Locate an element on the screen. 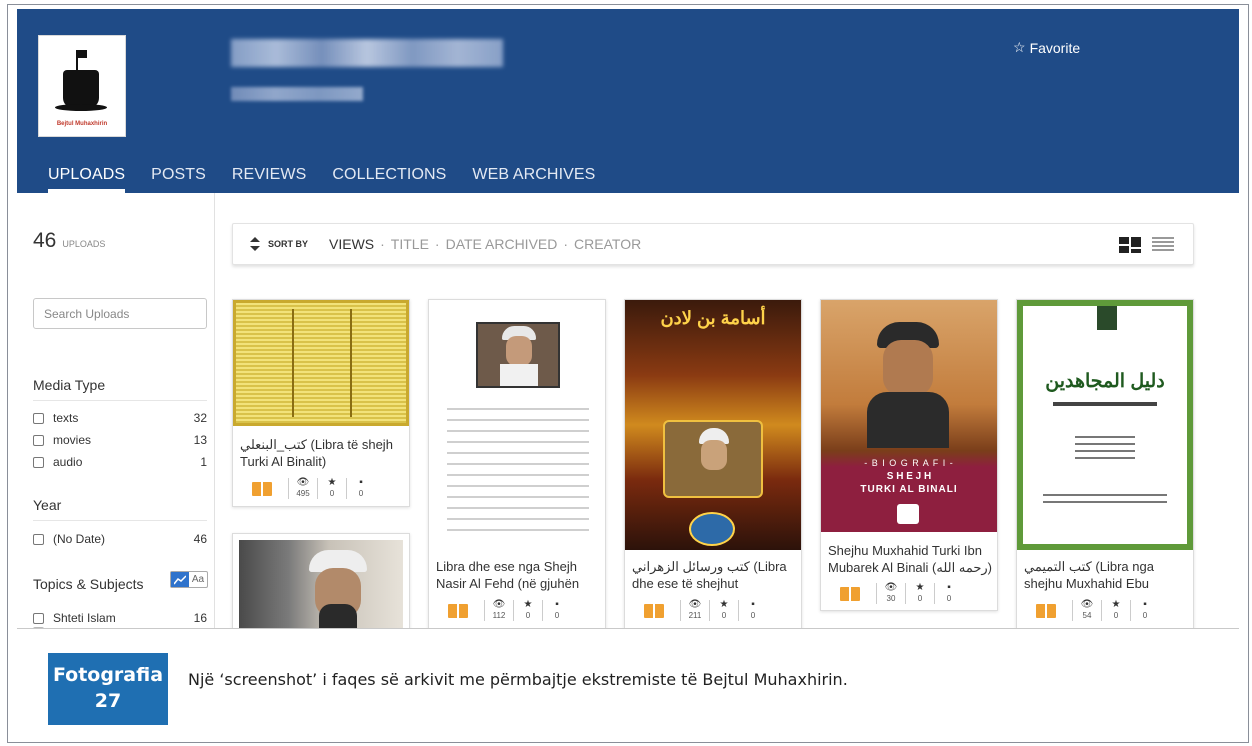  tab-posts: POSTS is located at coordinates (178, 179).